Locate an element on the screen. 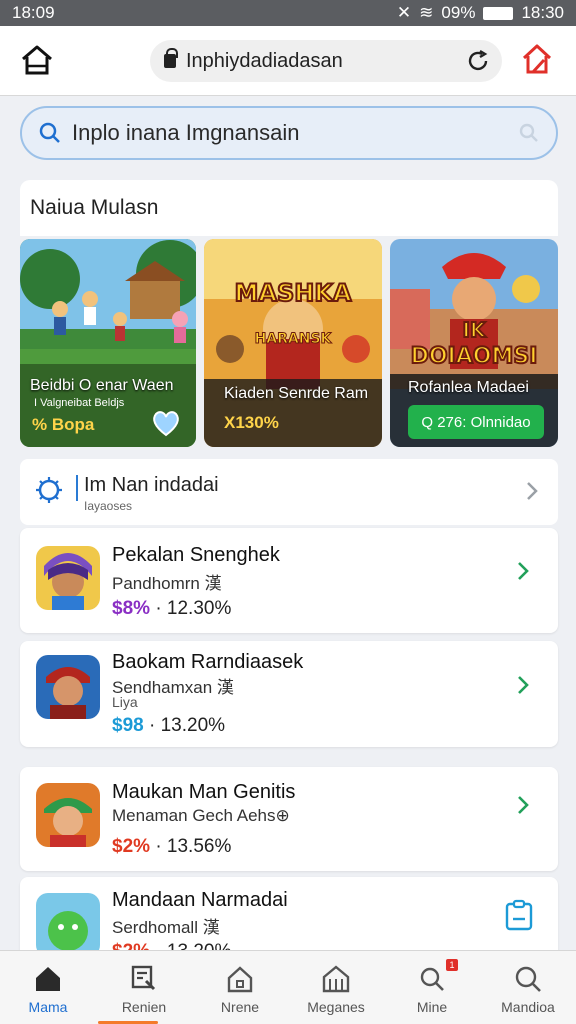  nav-label-mandioa: Mandioa is located at coordinates (528, 1007).